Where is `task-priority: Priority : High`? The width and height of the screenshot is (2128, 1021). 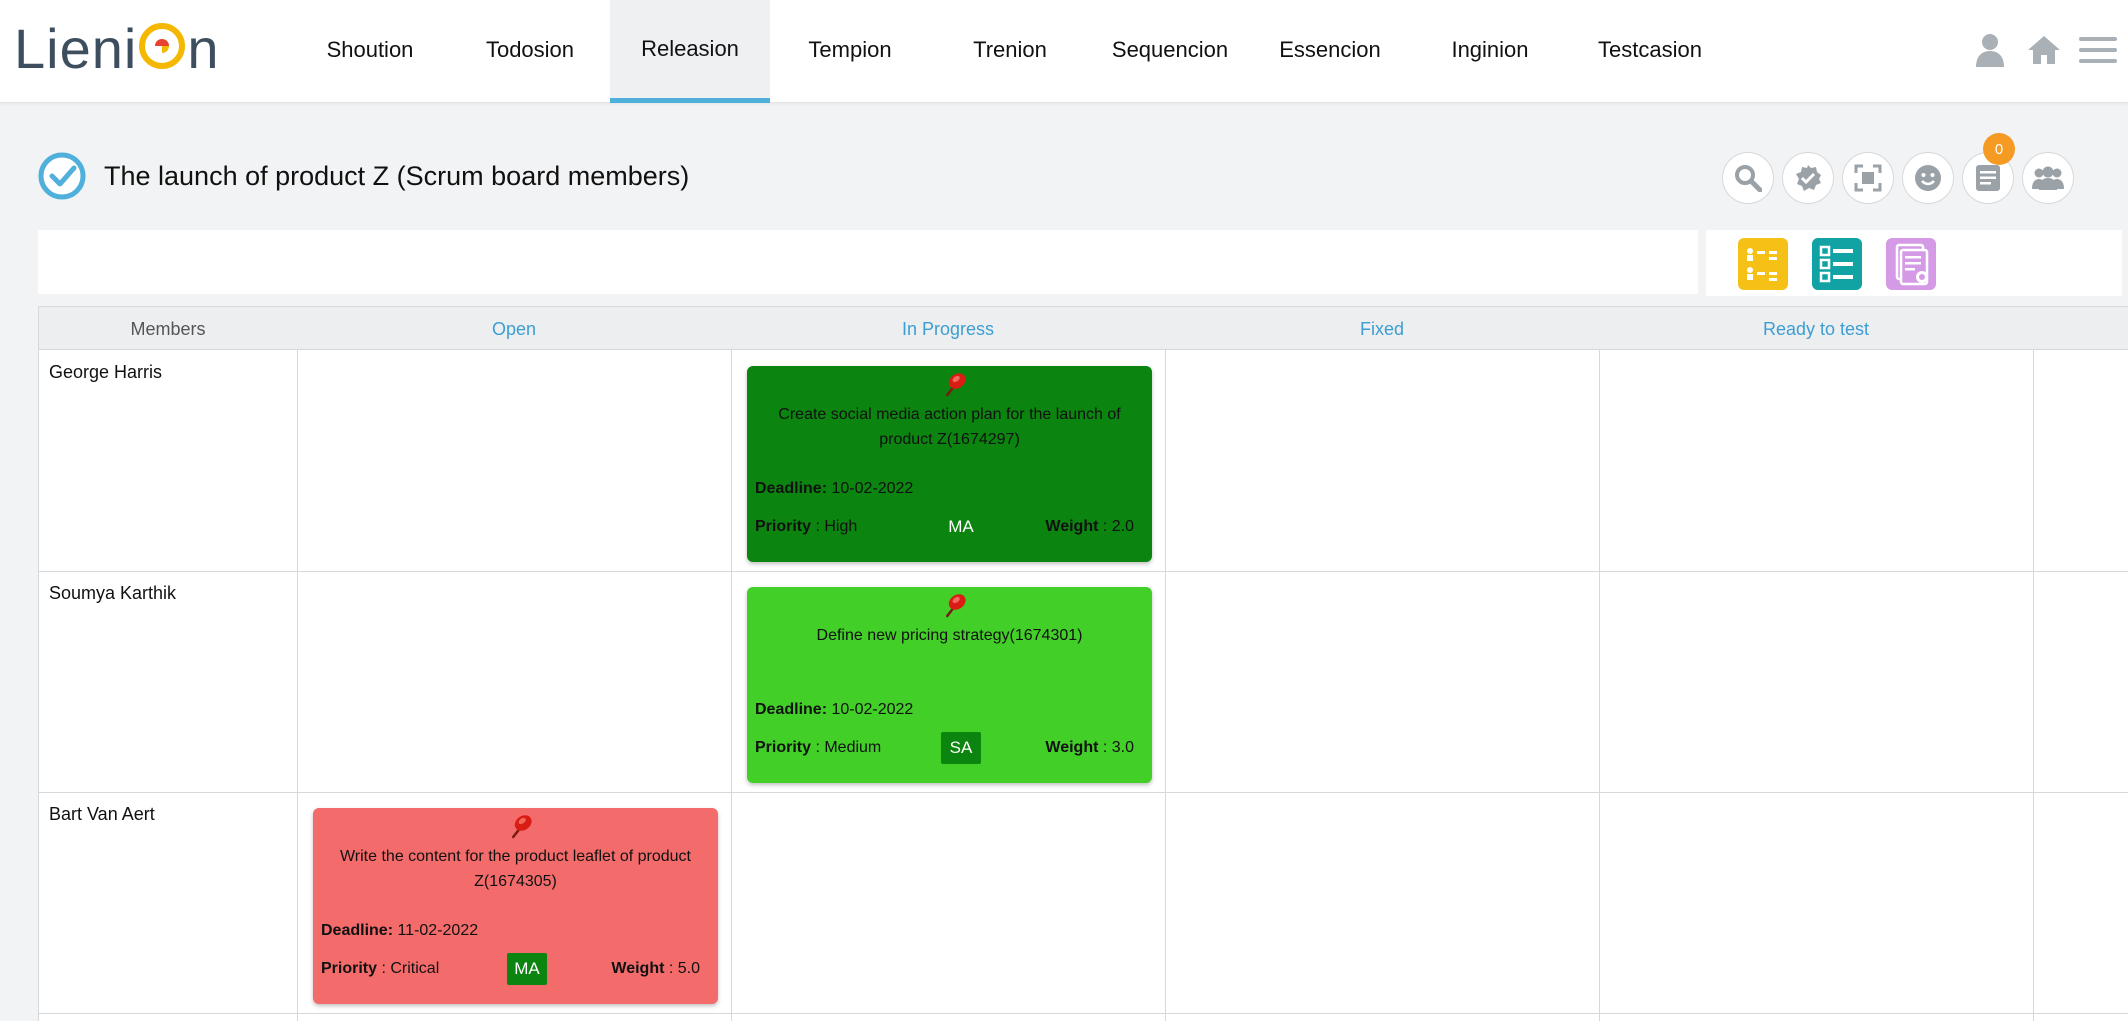
task-priority: Priority : High is located at coordinates (848, 527).